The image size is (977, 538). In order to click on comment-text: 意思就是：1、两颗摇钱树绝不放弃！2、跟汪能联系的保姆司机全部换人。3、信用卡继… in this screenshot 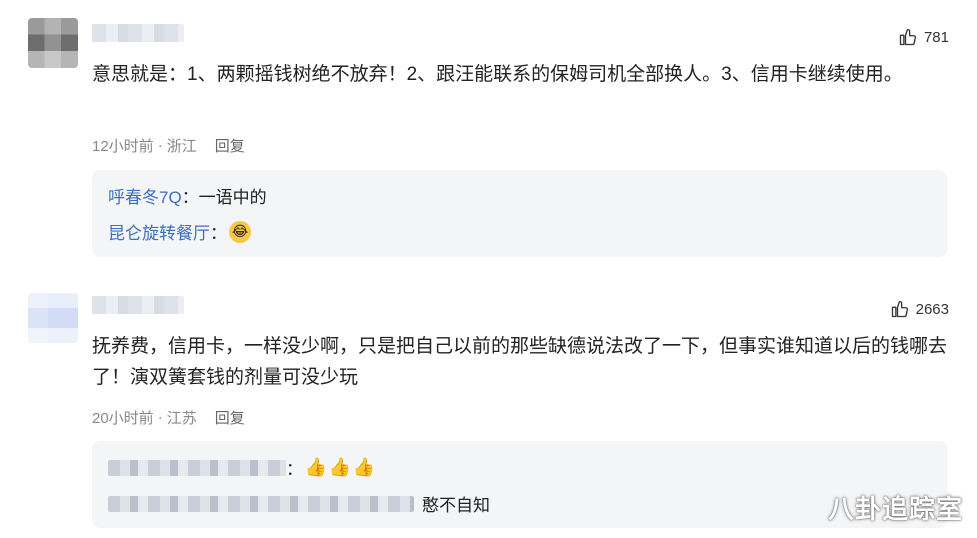, I will do `click(497, 74)`.